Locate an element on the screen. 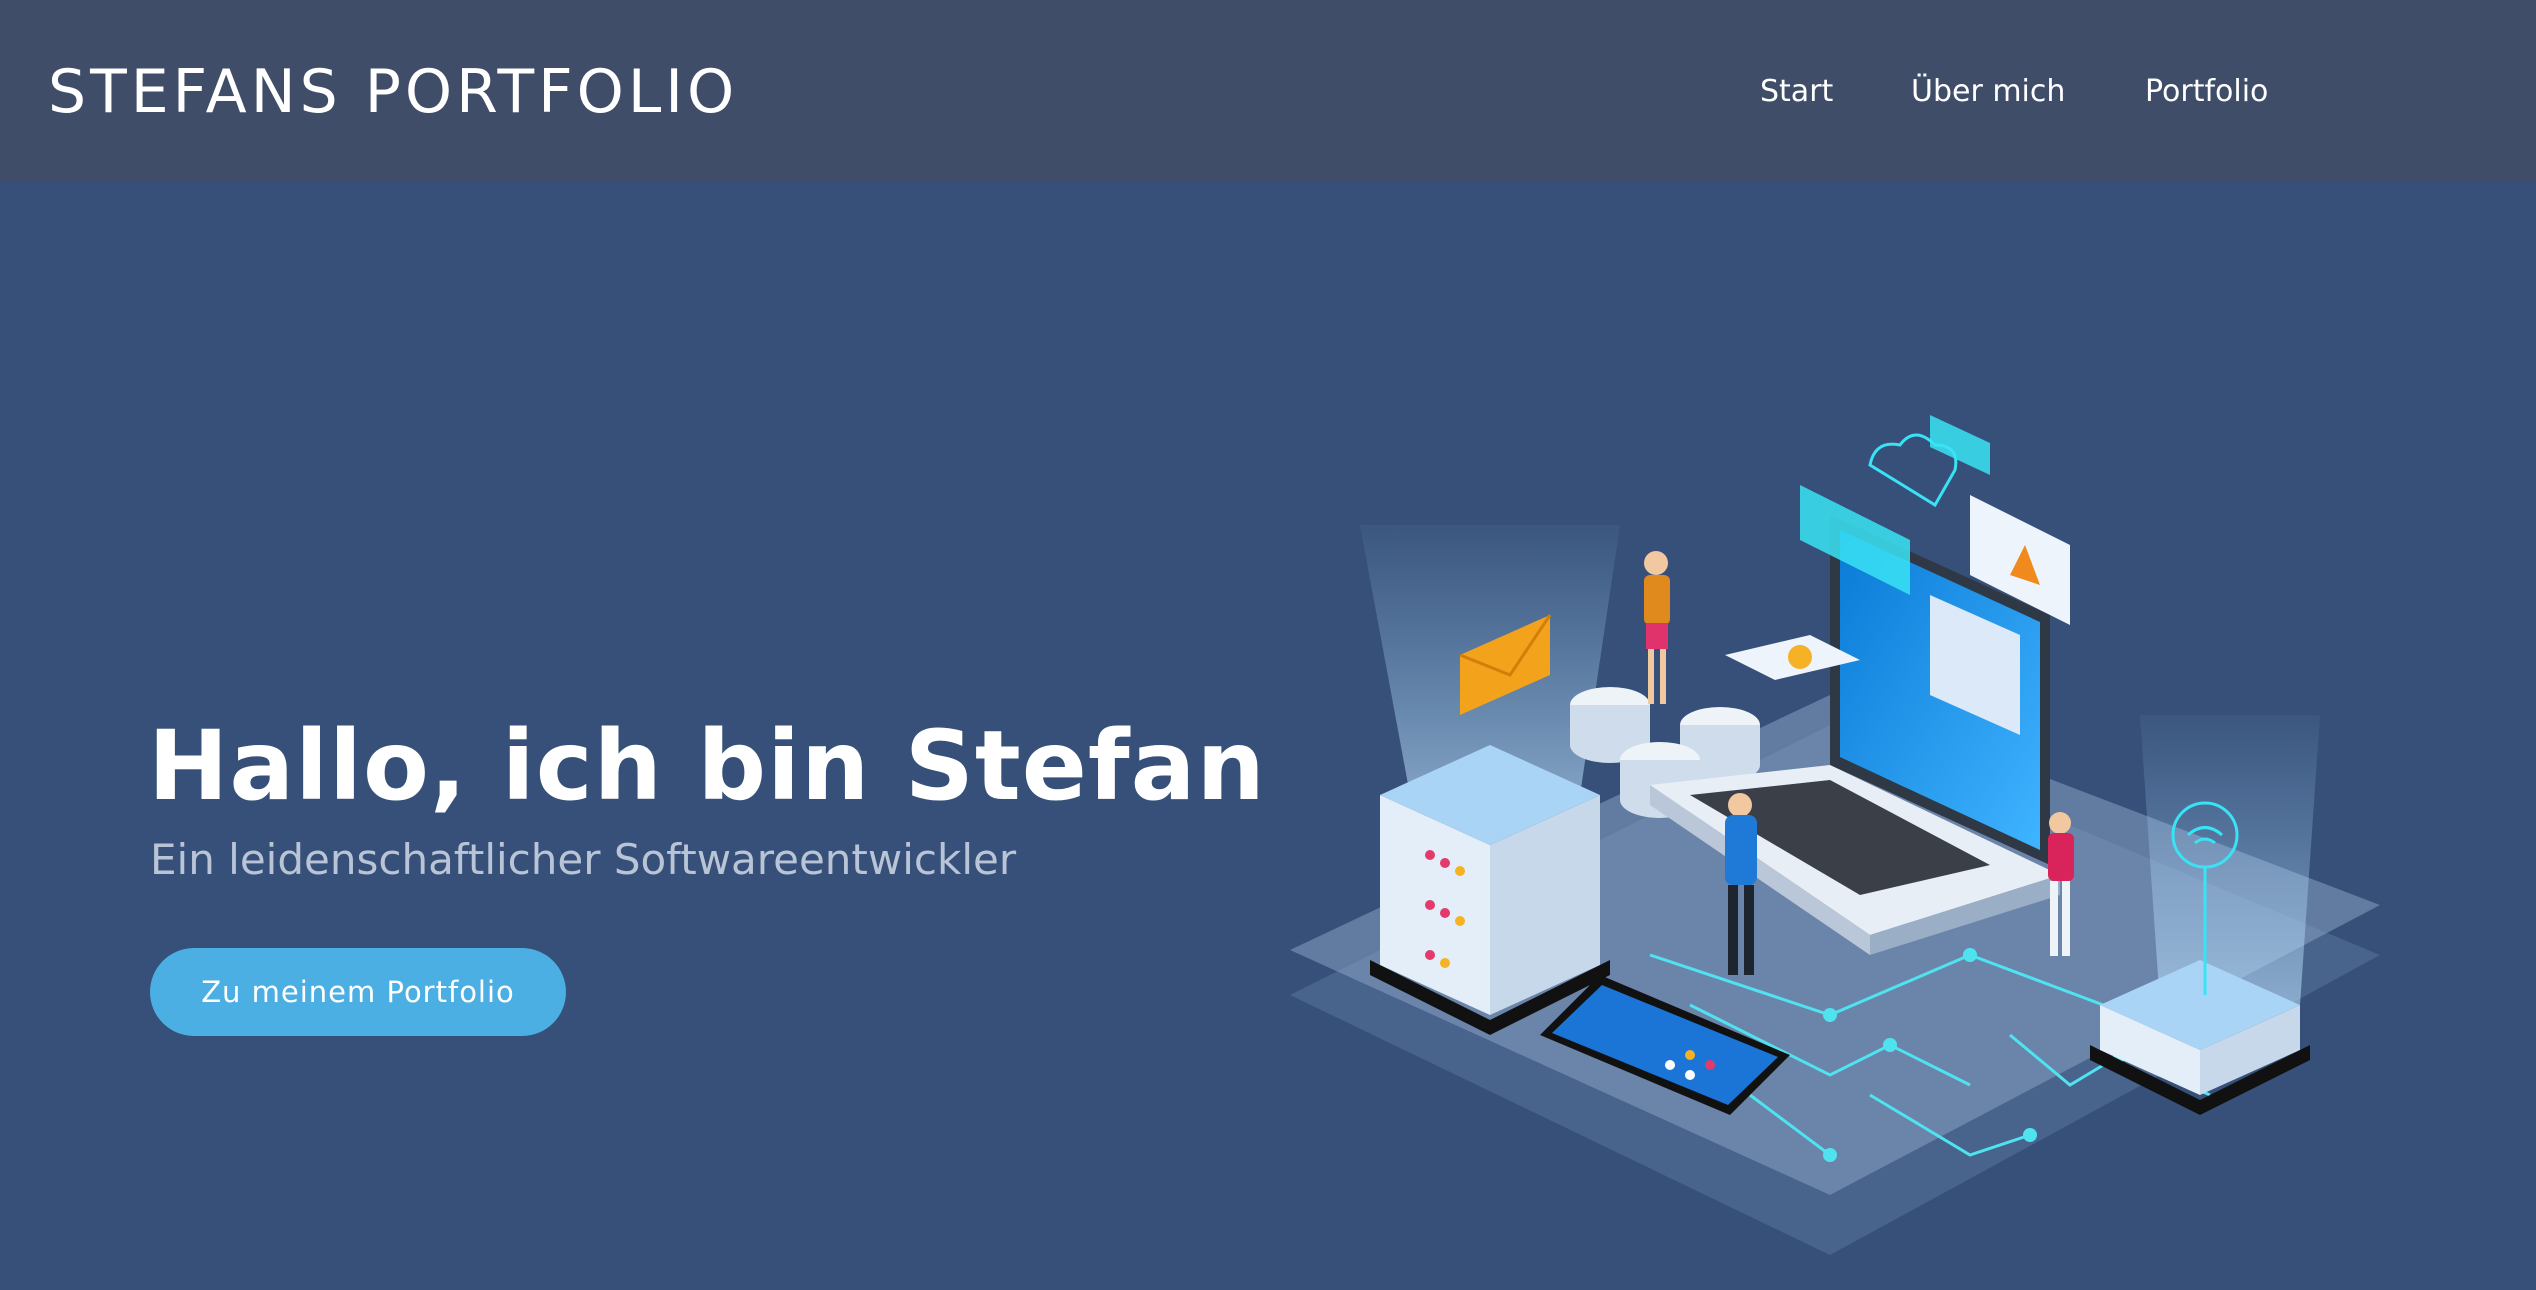 This screenshot has height=1290, width=2536. nav-link-start: Start is located at coordinates (1796, 92).